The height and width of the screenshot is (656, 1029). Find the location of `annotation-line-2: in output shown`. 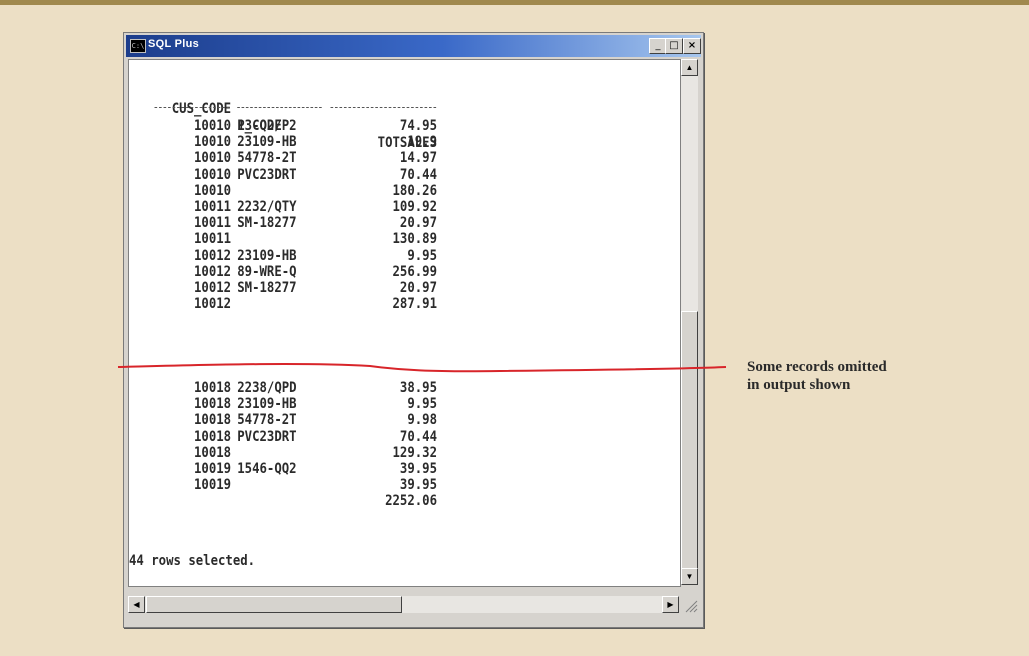

annotation-line-2: in output shown is located at coordinates (799, 385).